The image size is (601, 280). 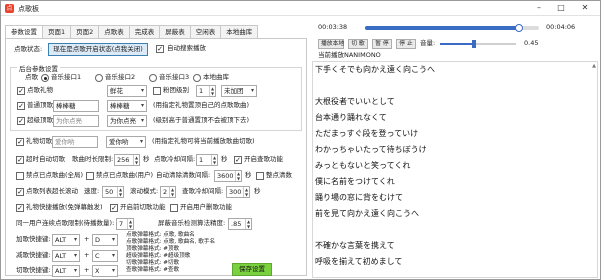 What do you see at coordinates (75, 142) in the screenshot?
I see `gift-cut-input: 爱你哟` at bounding box center [75, 142].